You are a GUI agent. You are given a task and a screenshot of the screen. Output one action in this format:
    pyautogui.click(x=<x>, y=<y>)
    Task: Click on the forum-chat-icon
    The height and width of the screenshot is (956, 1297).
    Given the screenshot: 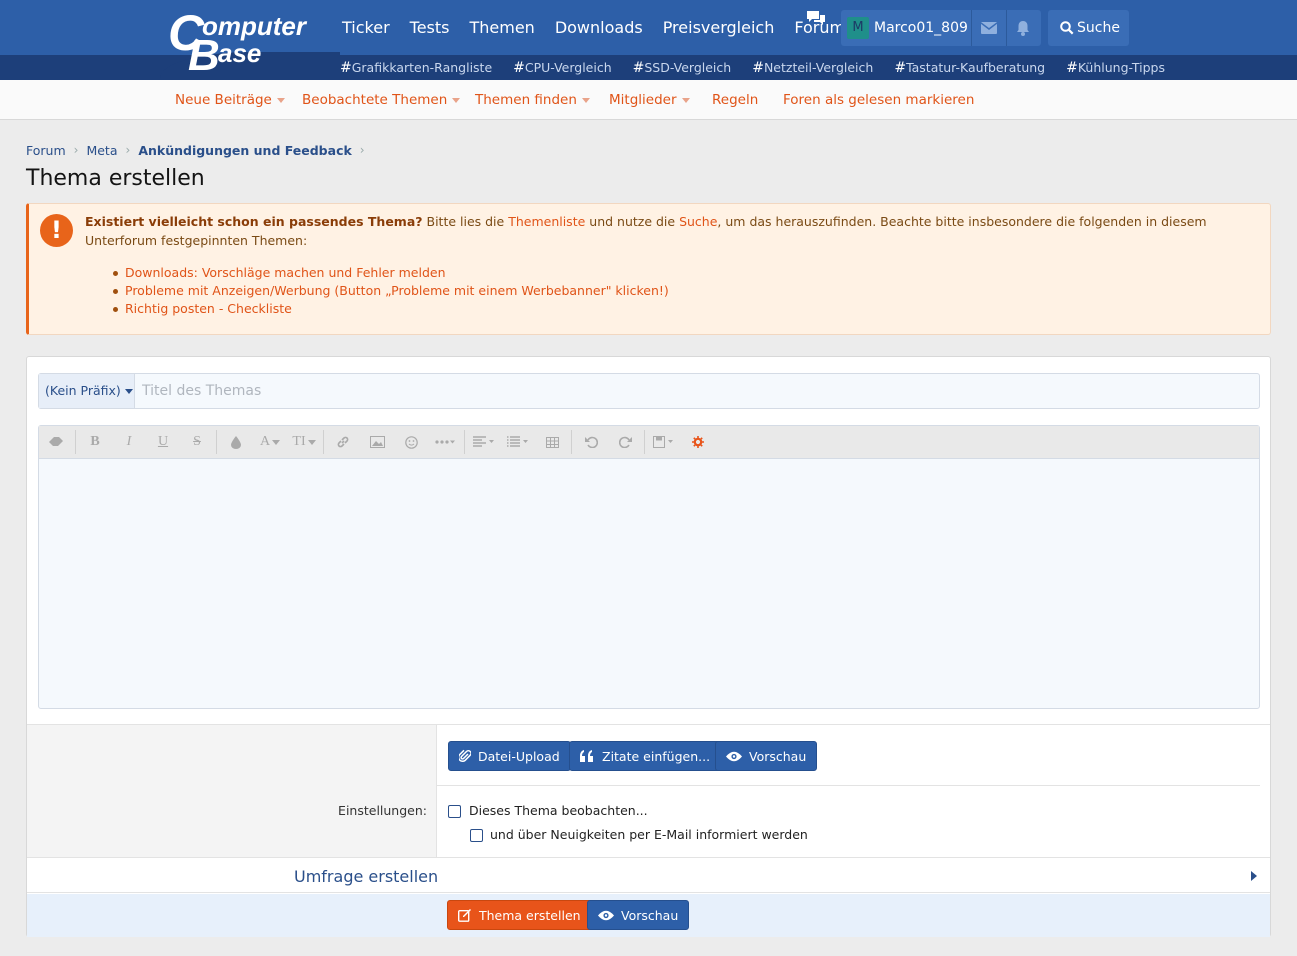 What is the action you would take?
    pyautogui.click(x=816, y=18)
    